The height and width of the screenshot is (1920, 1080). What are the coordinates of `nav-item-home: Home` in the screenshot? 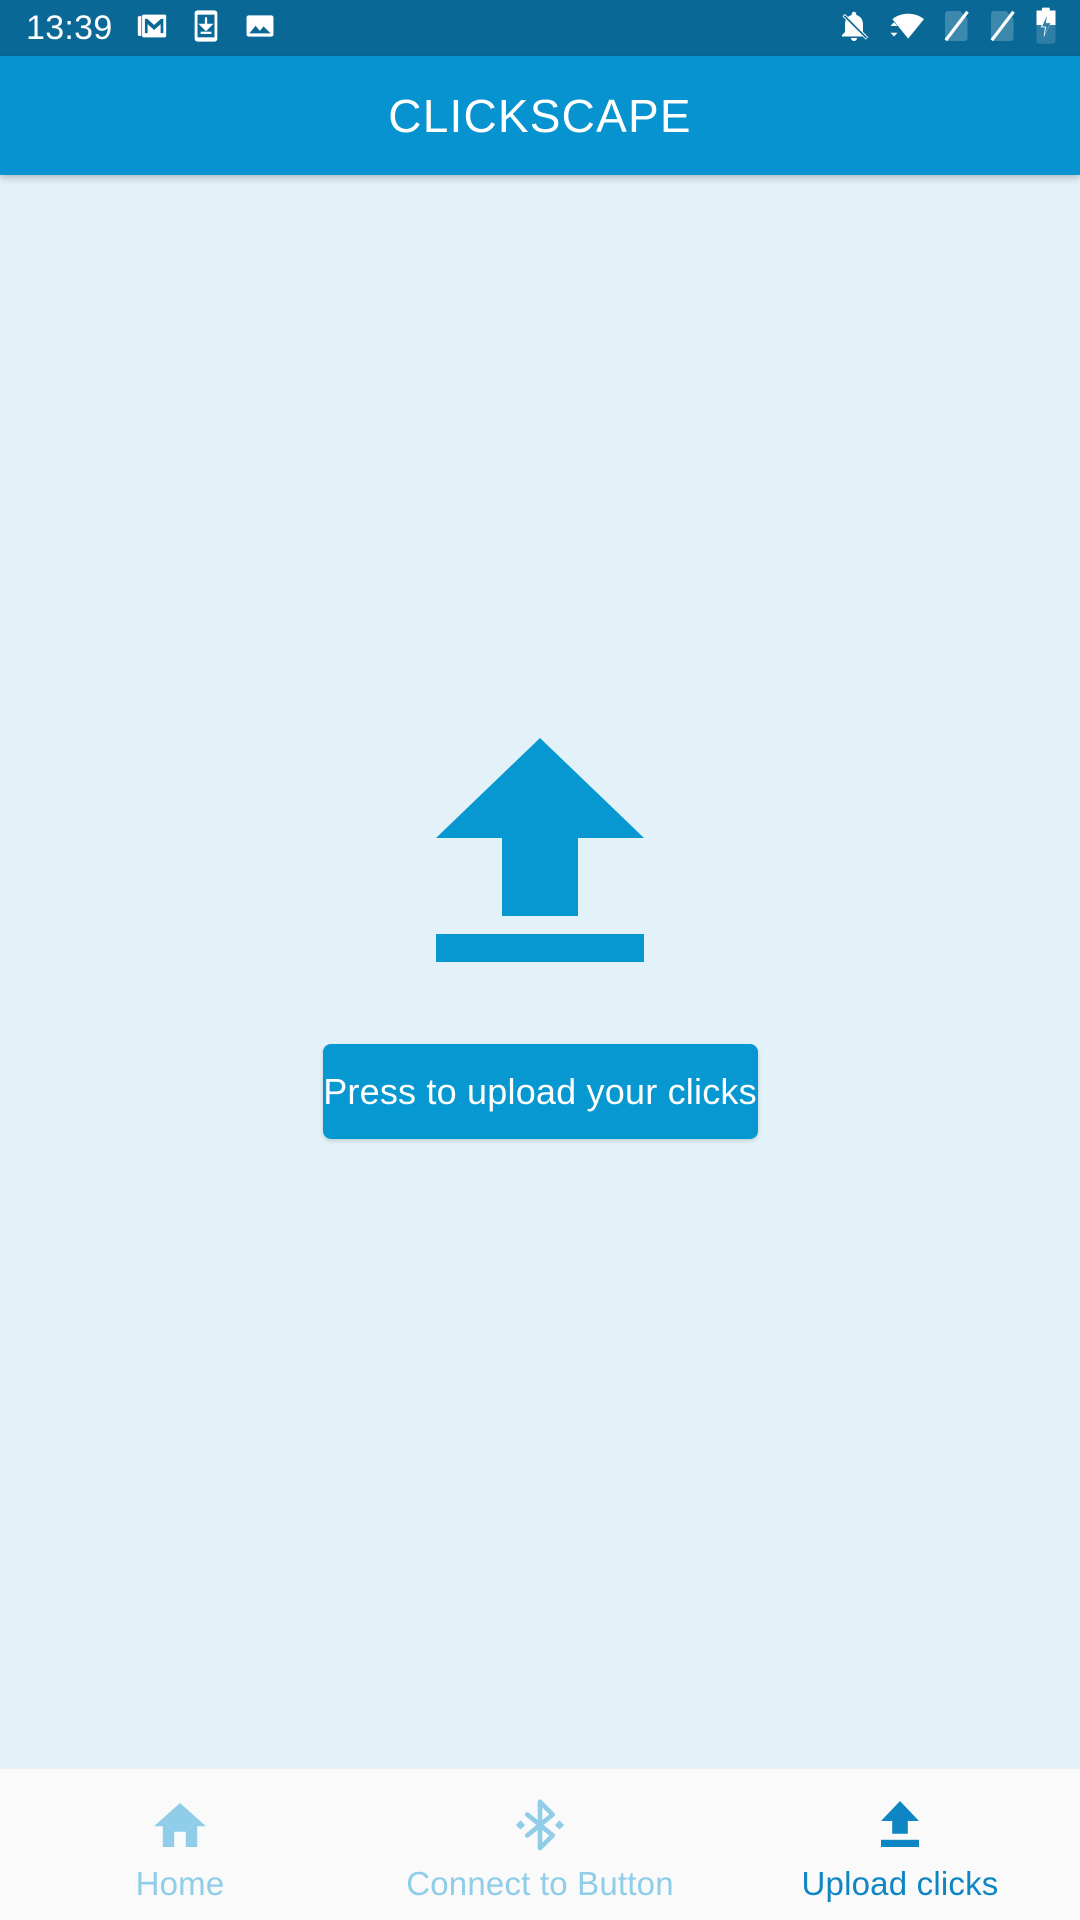 It's located at (180, 1844).